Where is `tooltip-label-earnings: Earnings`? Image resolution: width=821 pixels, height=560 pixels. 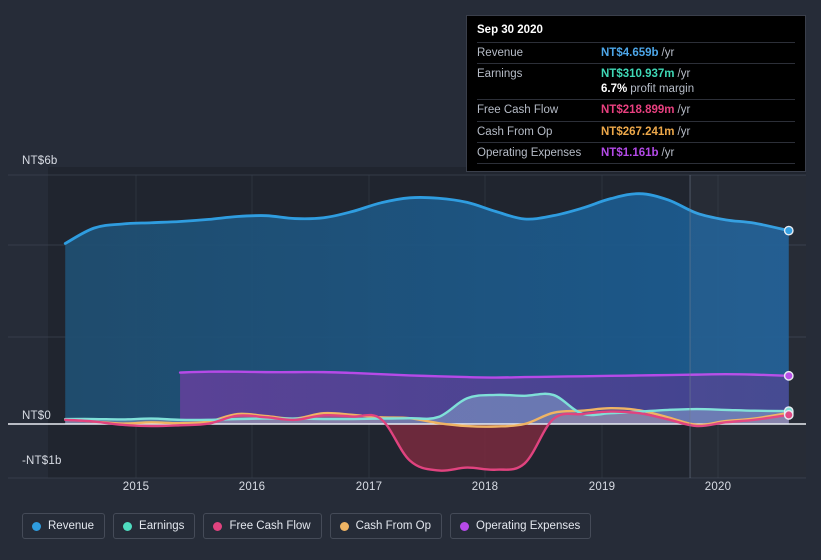
tooltip-label-earnings: Earnings is located at coordinates (500, 74).